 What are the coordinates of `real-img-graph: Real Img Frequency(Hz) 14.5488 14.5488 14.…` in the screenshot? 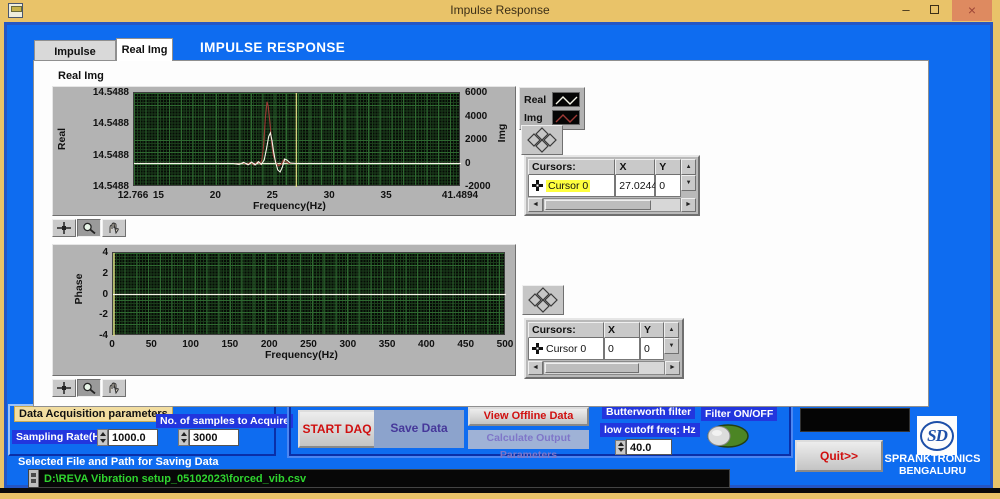 It's located at (284, 151).